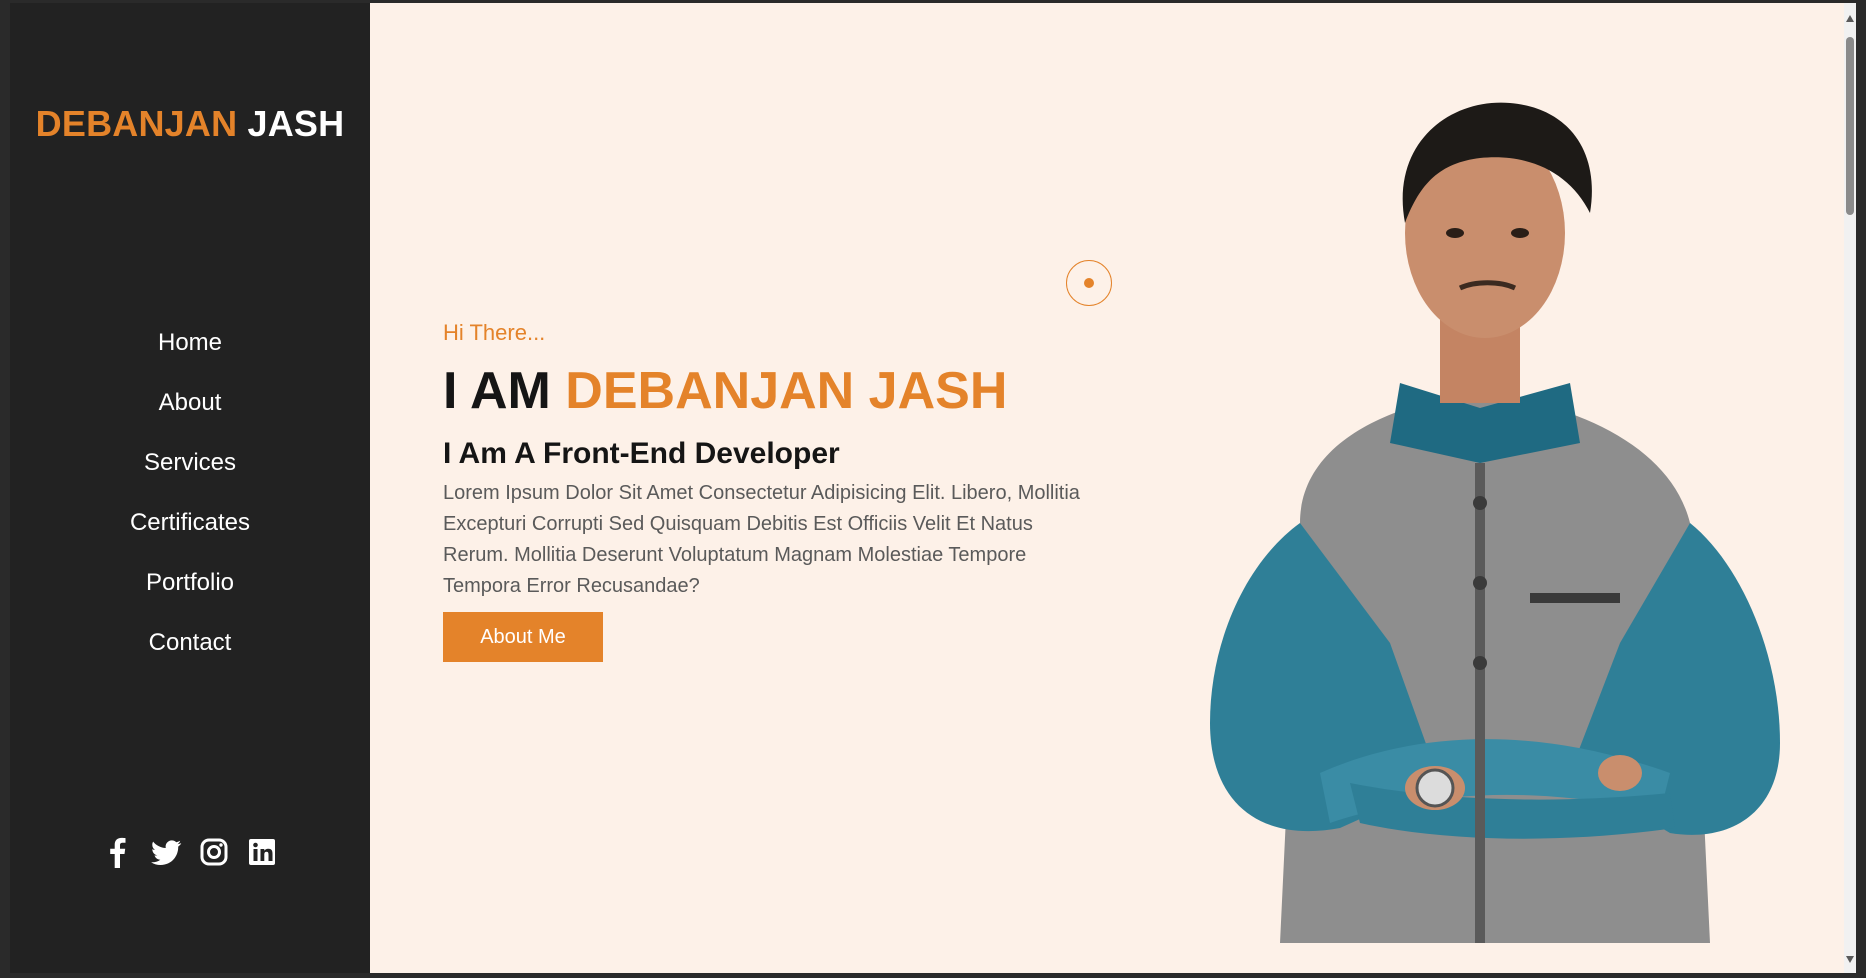  Describe the element at coordinates (1850, 488) in the screenshot. I see `vertical-scrollbar` at that location.